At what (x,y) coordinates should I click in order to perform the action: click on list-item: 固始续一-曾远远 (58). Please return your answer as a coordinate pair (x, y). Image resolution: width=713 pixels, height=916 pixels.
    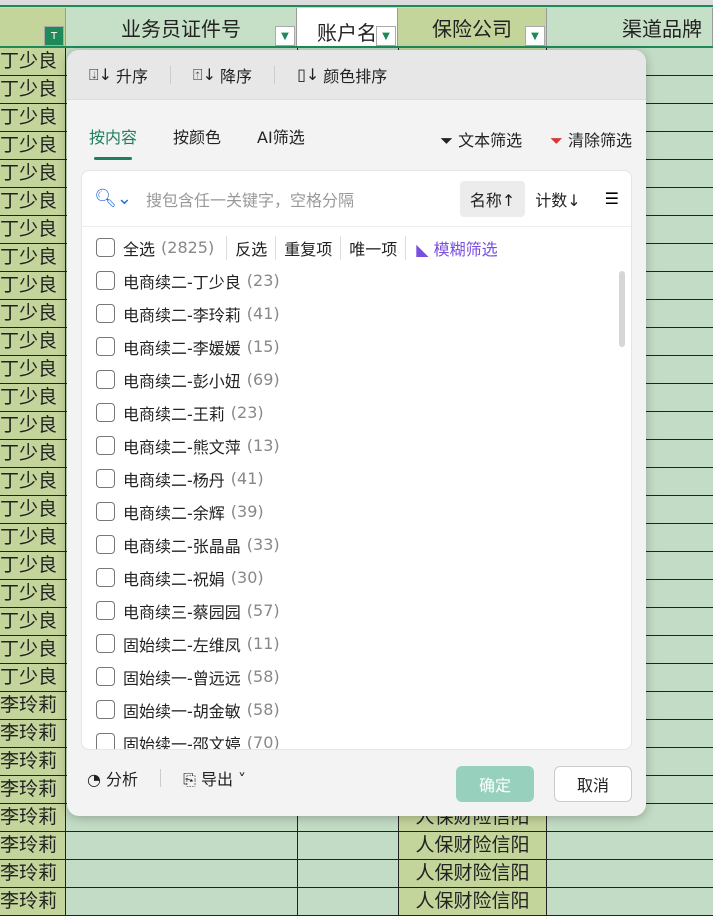
    Looking at the image, I should click on (353, 676).